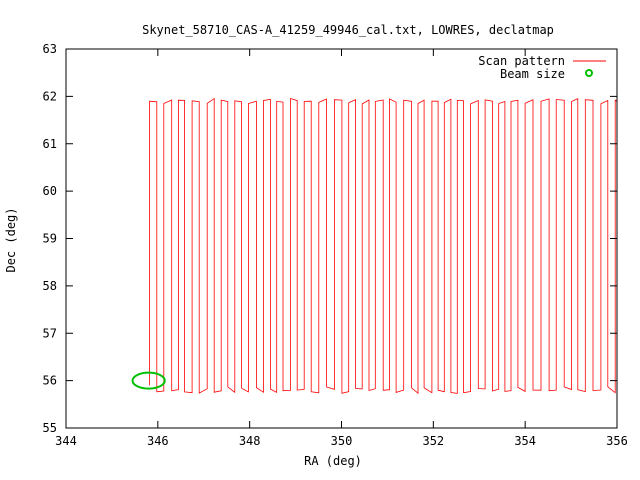 The width and height of the screenshot is (640, 480). Describe the element at coordinates (433, 441) in the screenshot. I see `x-tick-label: 352` at that location.